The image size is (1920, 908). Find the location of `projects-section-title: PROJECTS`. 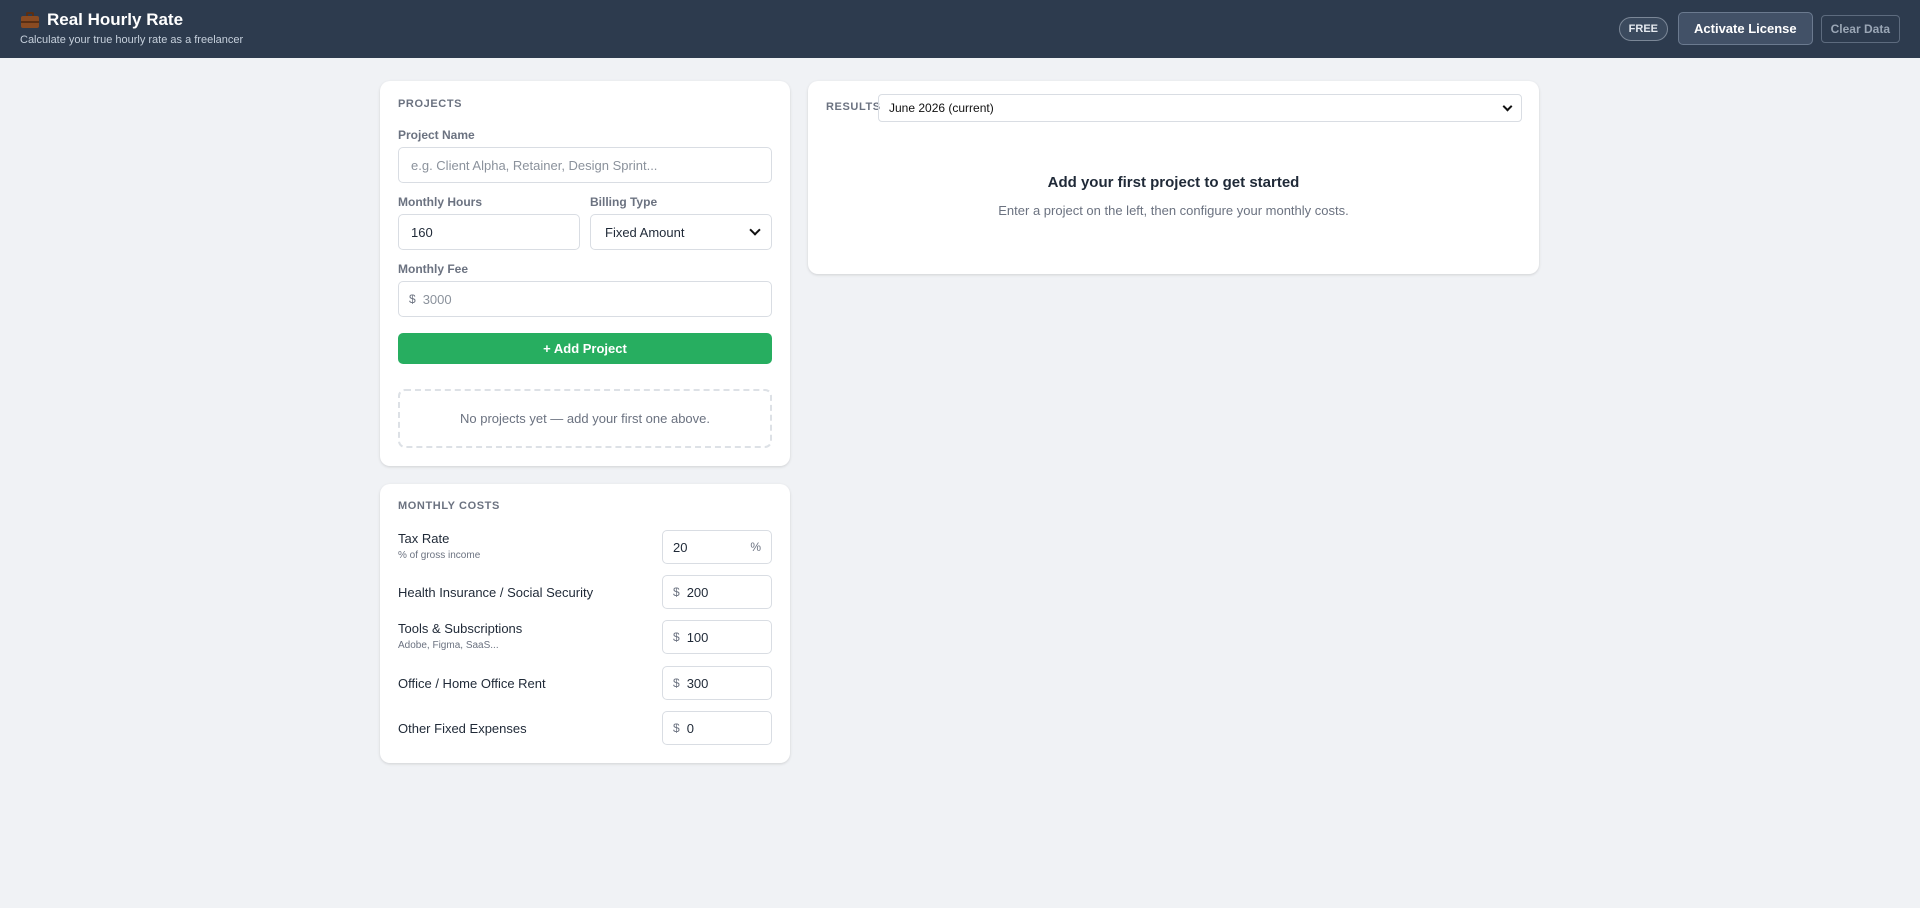

projects-section-title: PROJECTS is located at coordinates (430, 104).